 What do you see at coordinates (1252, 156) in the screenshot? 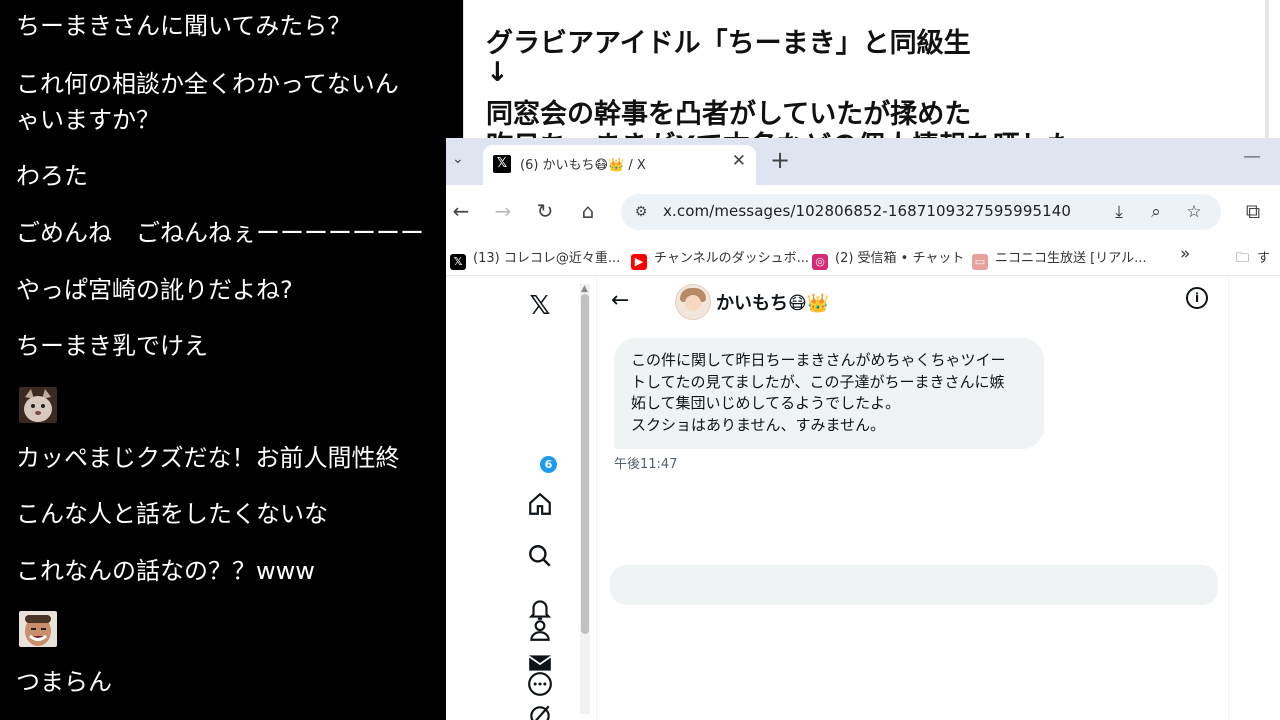
I see `minimize-button: —` at bounding box center [1252, 156].